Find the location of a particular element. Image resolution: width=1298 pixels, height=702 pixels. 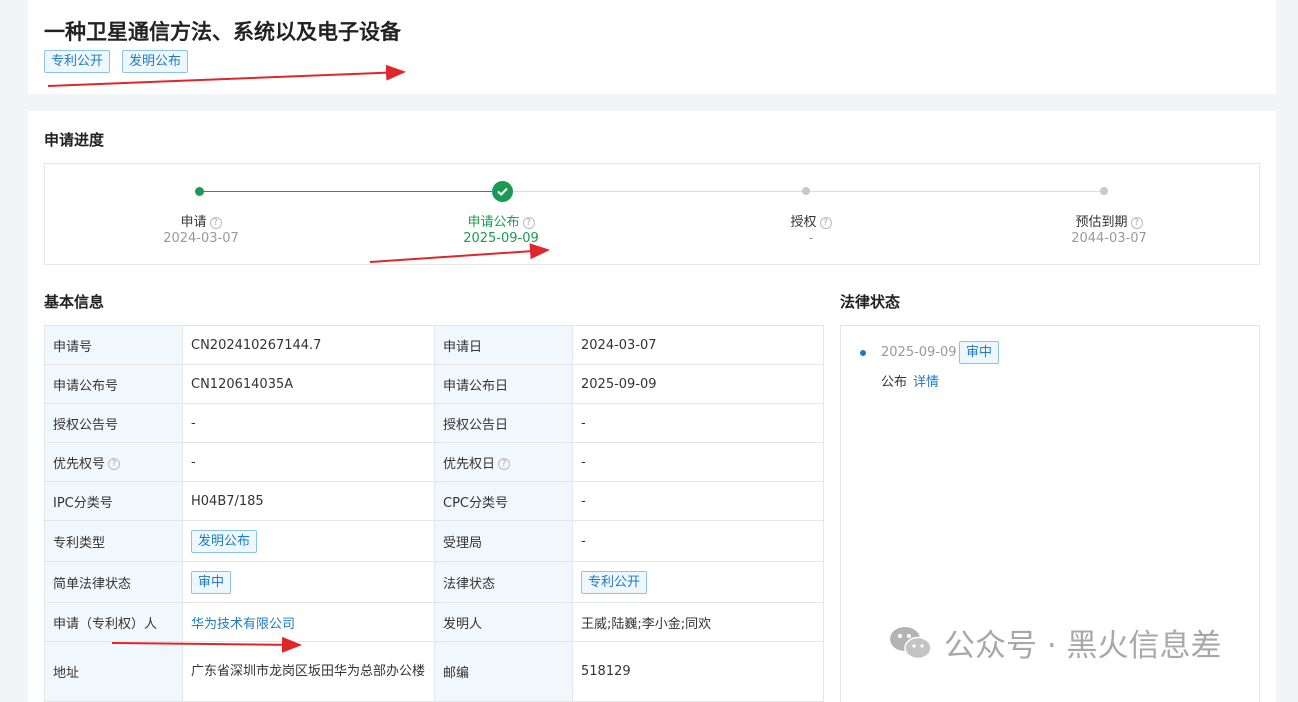

value-simple-legal-status: 审中 is located at coordinates (308, 582).